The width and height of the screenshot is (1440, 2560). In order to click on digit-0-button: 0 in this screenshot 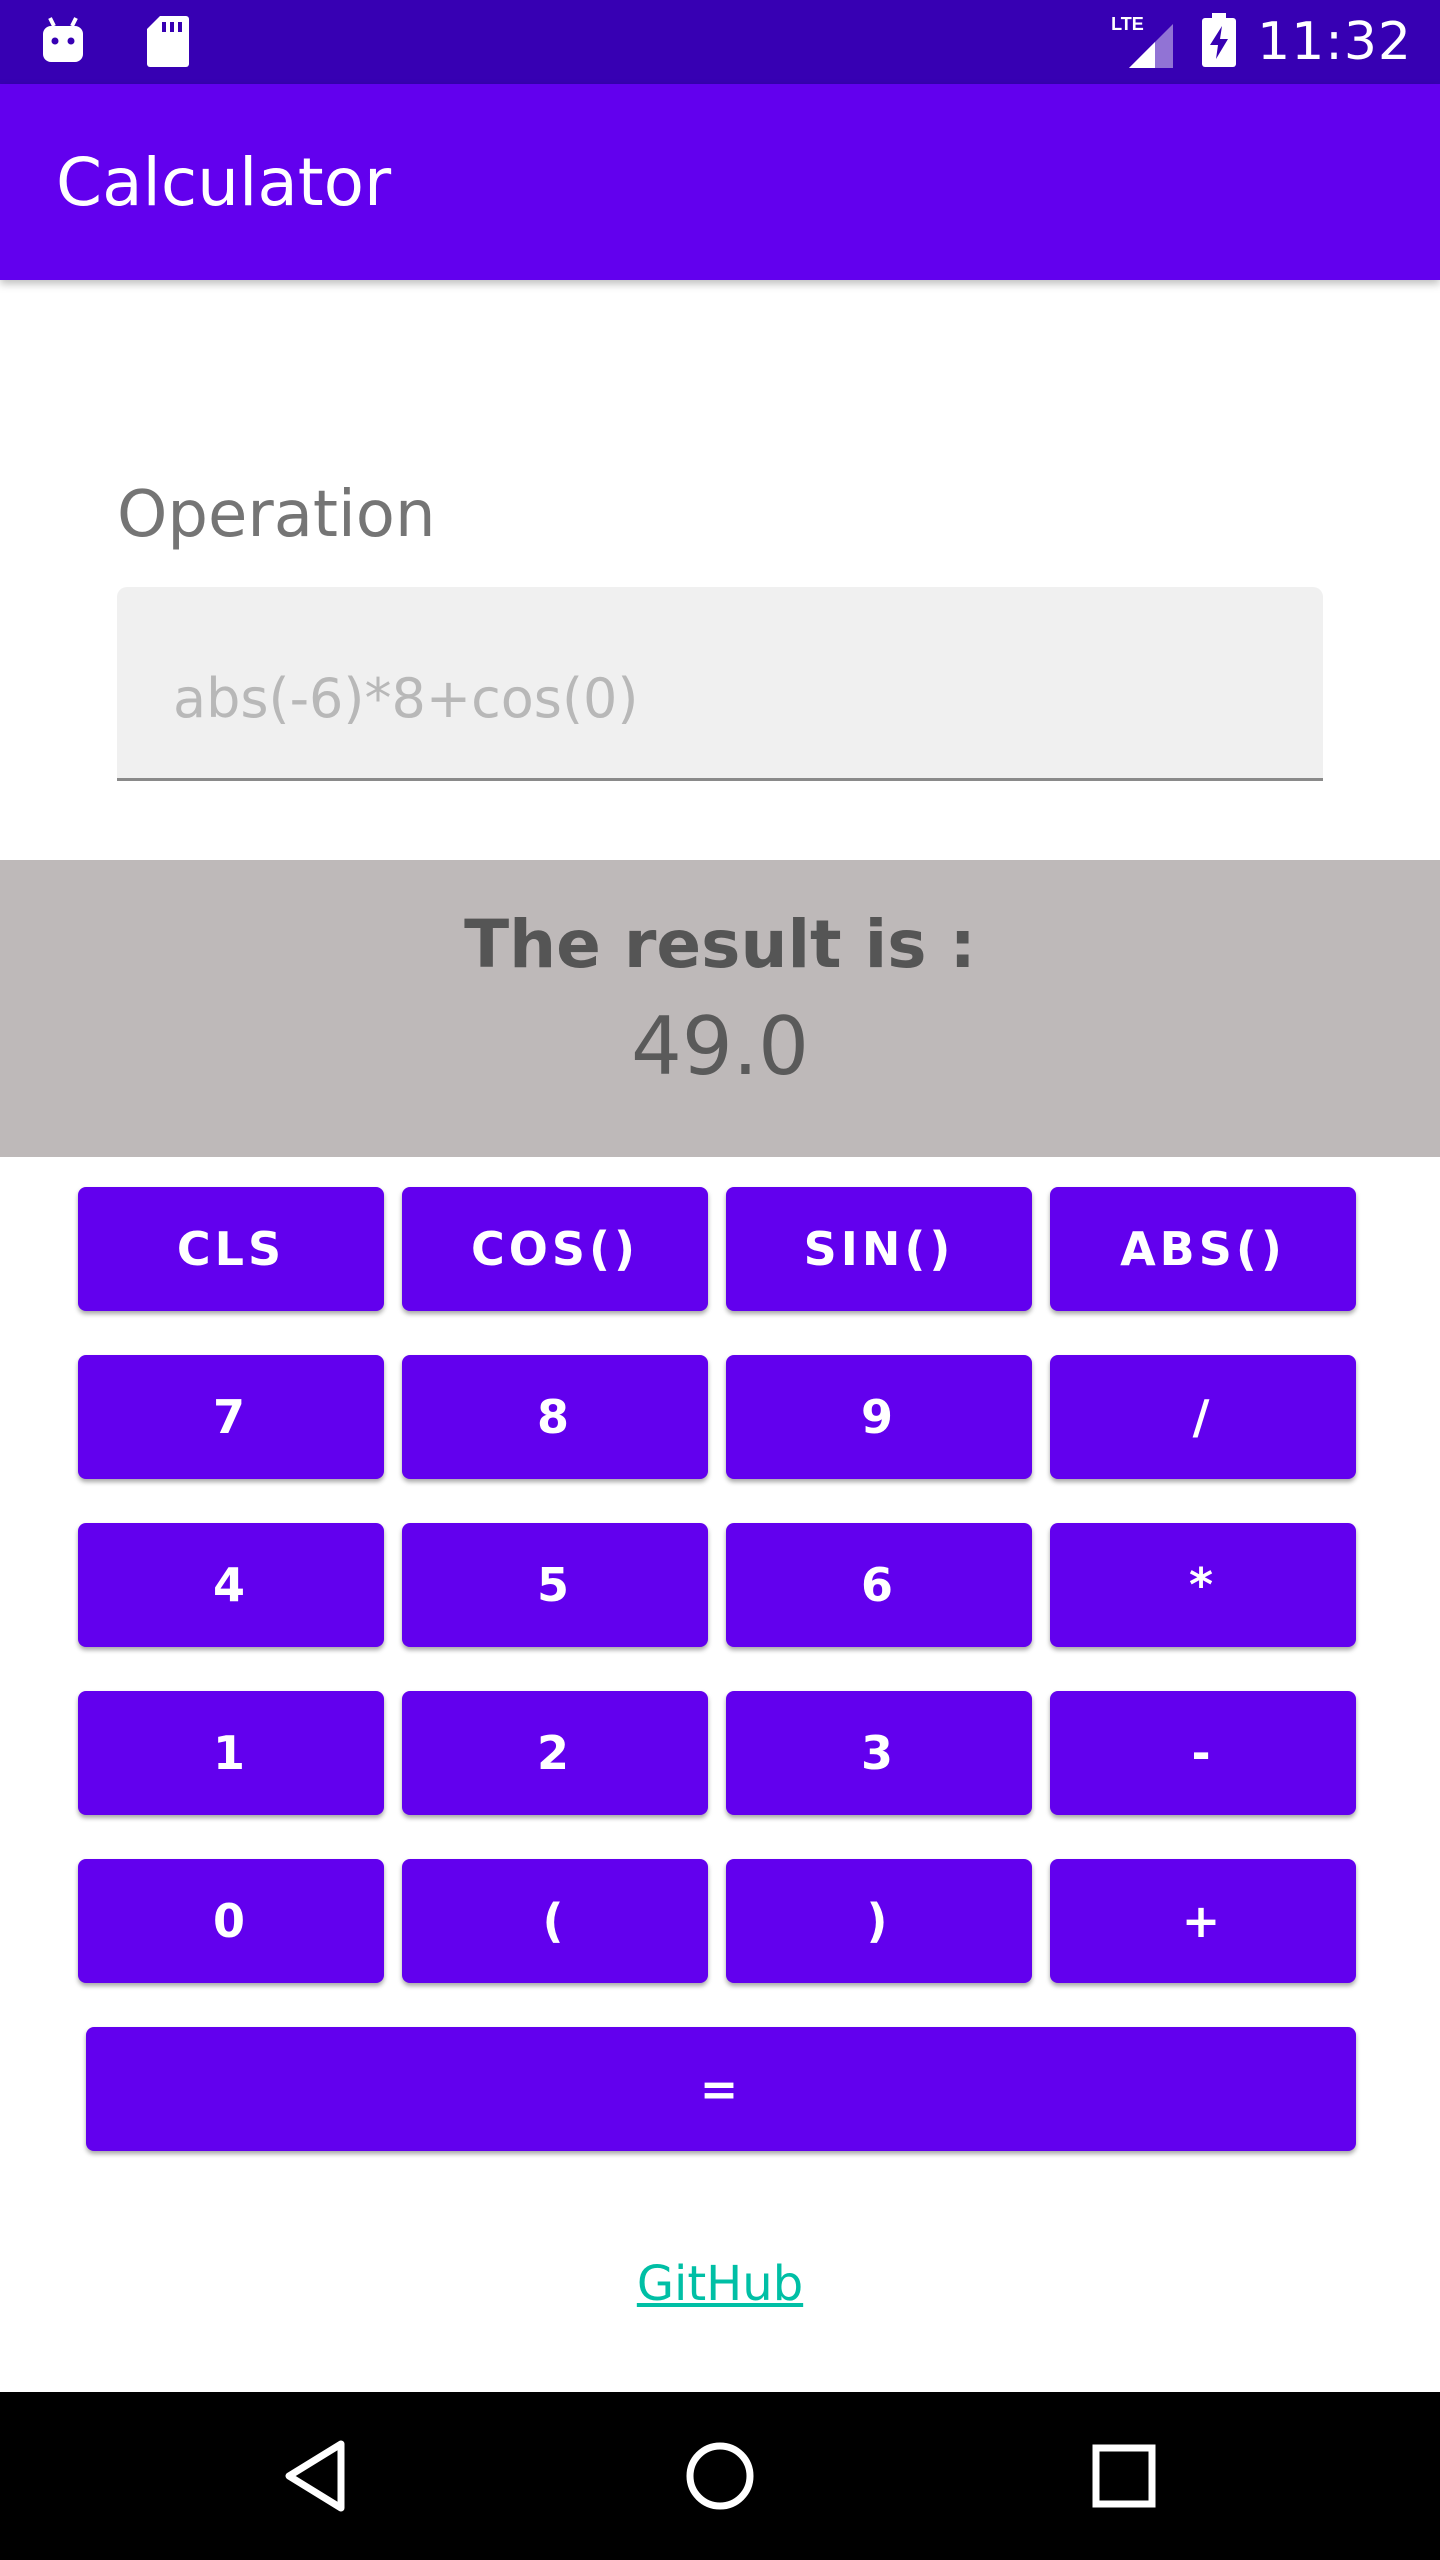, I will do `click(231, 1921)`.